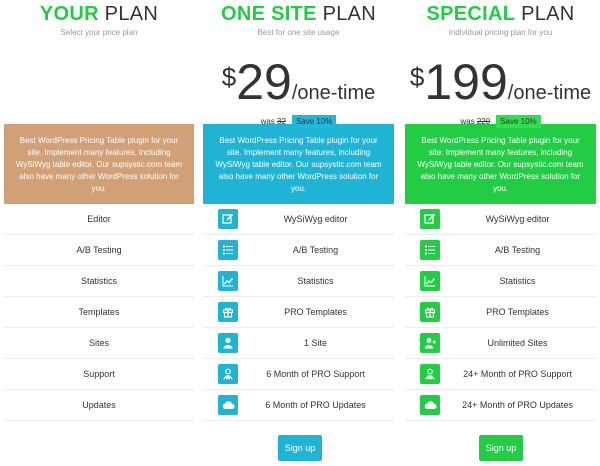  I want to click on plan-title: ONE SITE PLAN, so click(298, 14).